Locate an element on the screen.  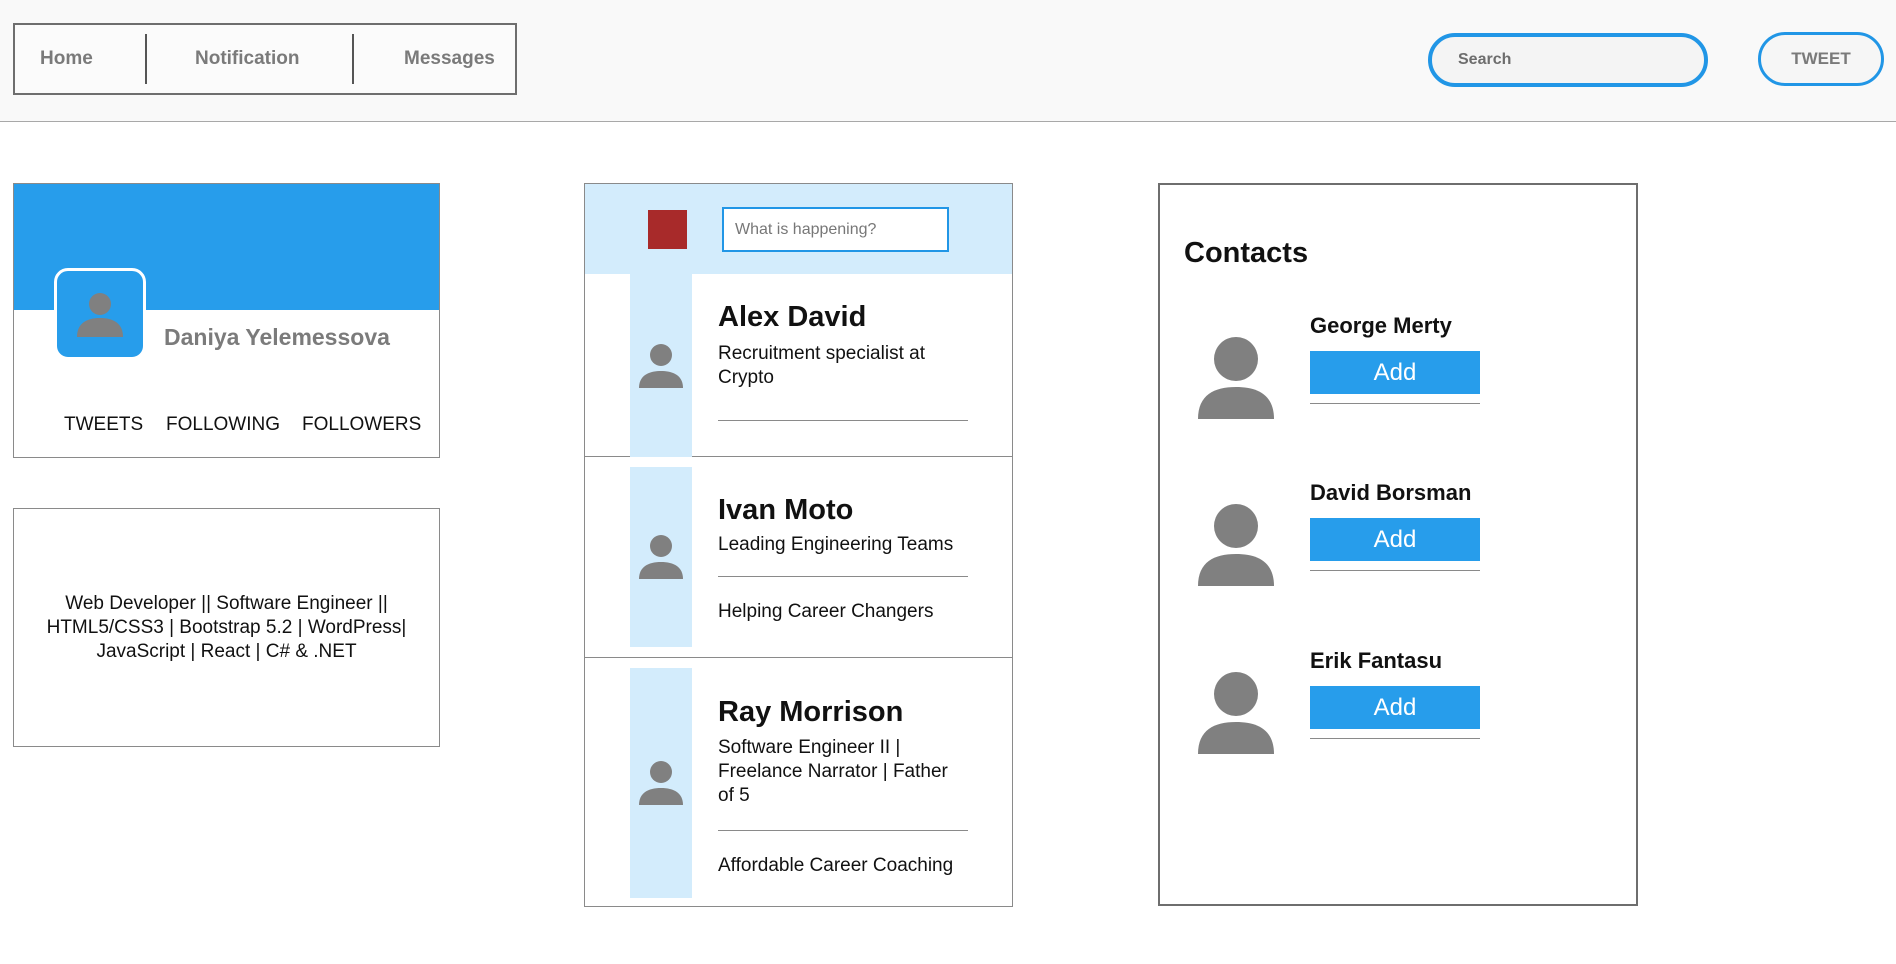
tweet-composer is located at coordinates (798, 229).